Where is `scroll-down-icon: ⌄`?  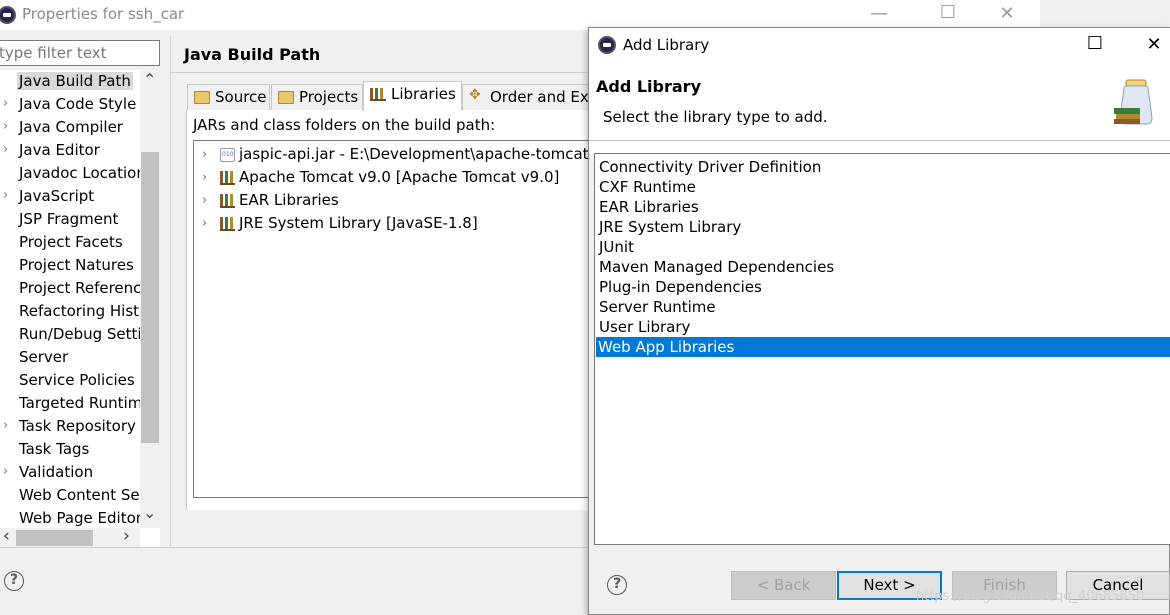 scroll-down-icon: ⌄ is located at coordinates (149, 512).